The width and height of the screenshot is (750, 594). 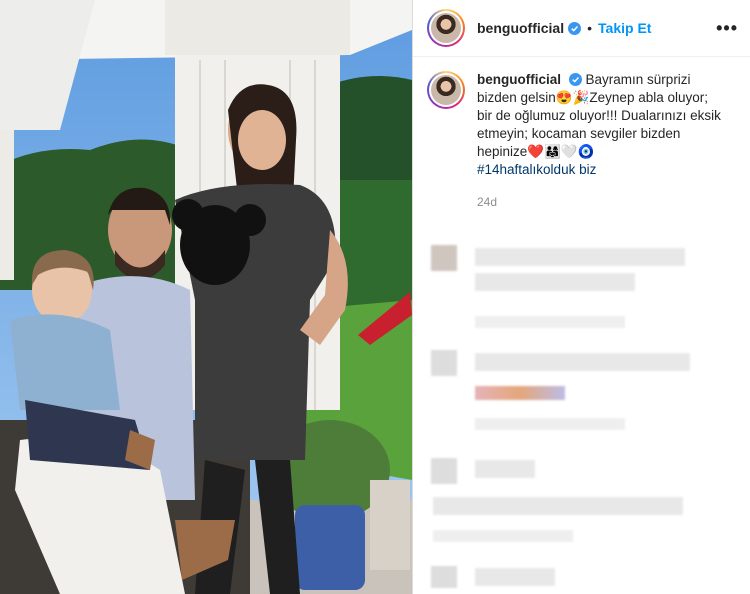 I want to click on caption-verified-badge-icon, so click(x=575, y=79).